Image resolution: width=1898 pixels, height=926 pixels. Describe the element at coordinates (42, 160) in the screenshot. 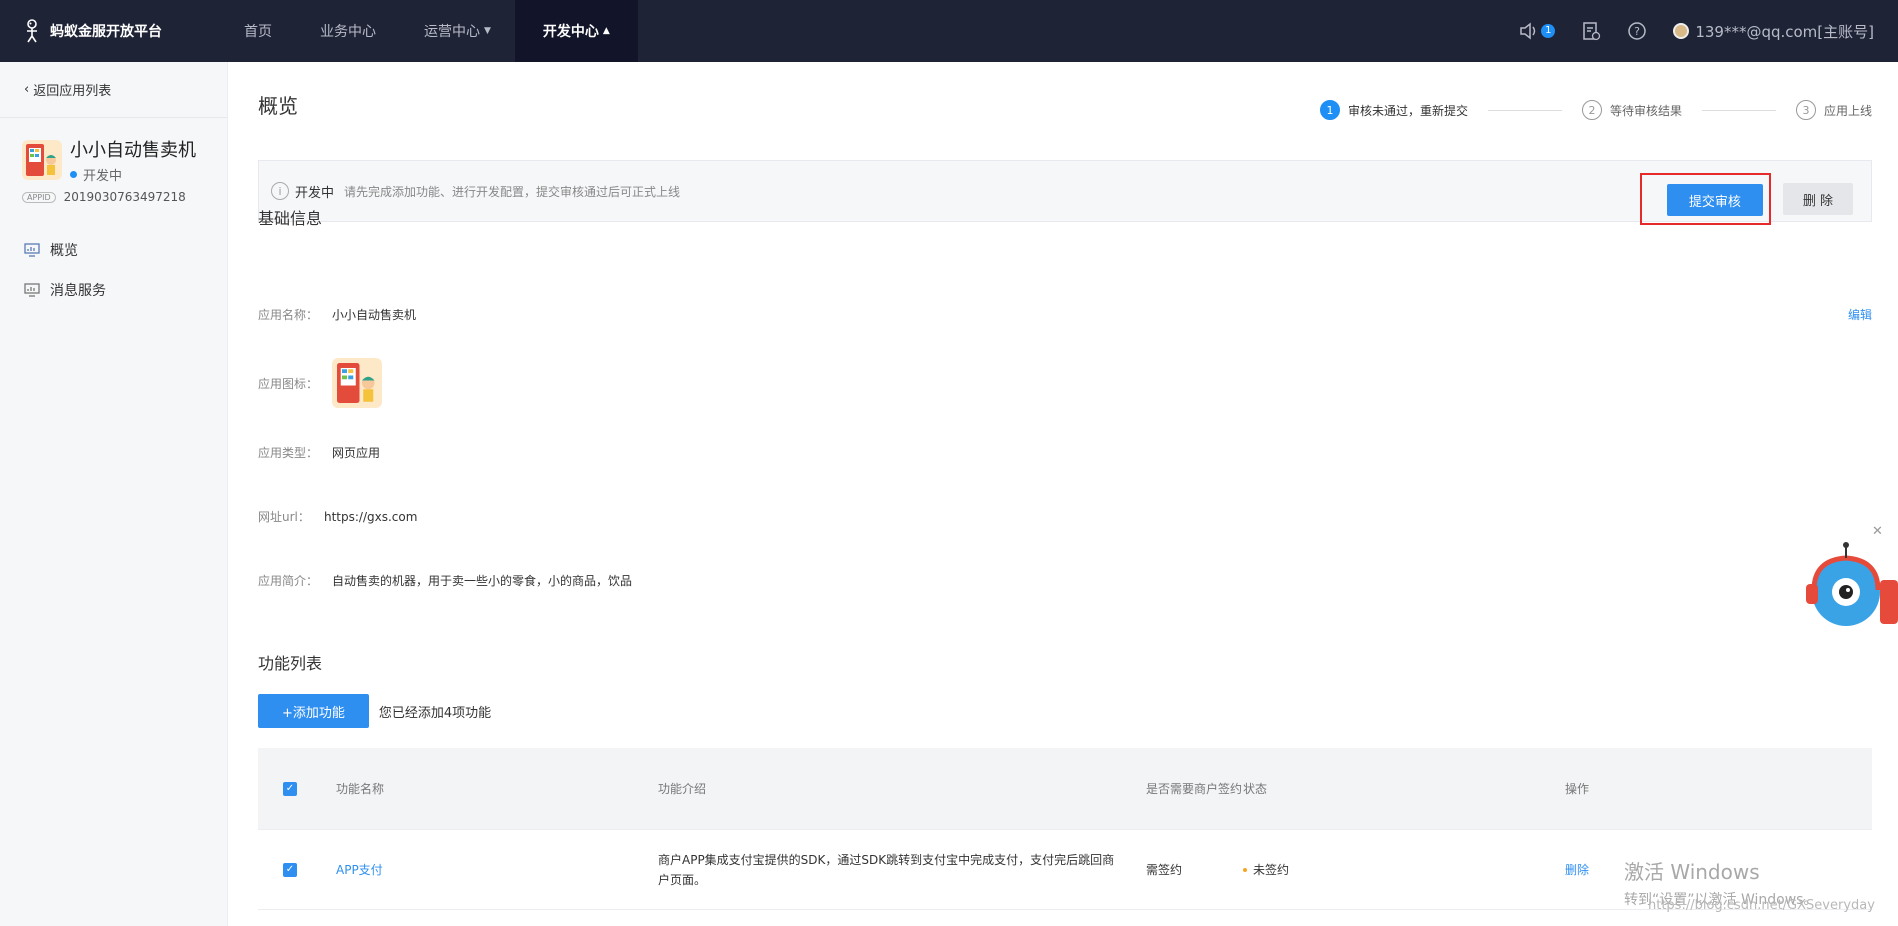

I see `app-icon` at that location.